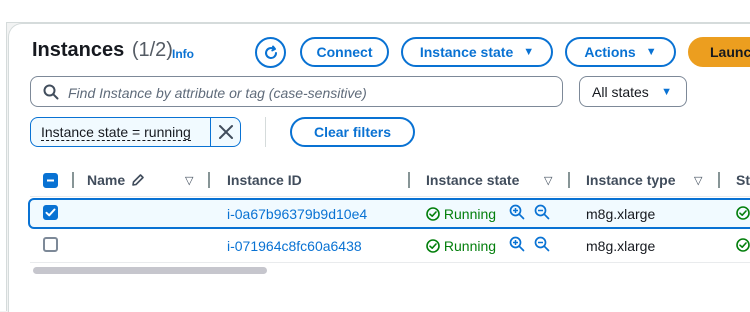 The image size is (750, 312). What do you see at coordinates (210, 132) in the screenshot?
I see `filter-token-divider` at bounding box center [210, 132].